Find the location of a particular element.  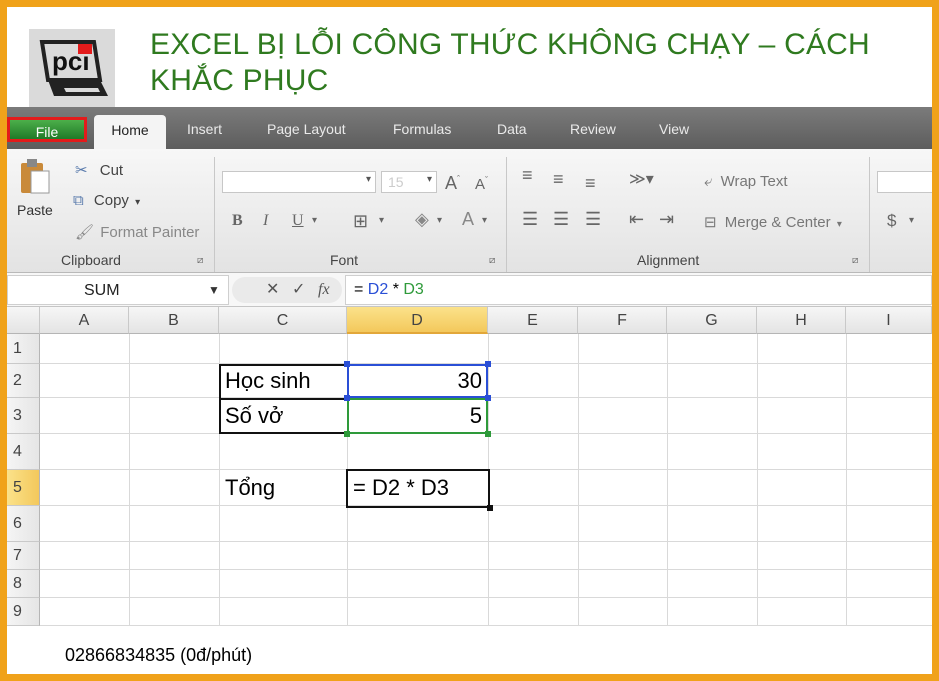

column-header-d: D is located at coordinates (417, 320).